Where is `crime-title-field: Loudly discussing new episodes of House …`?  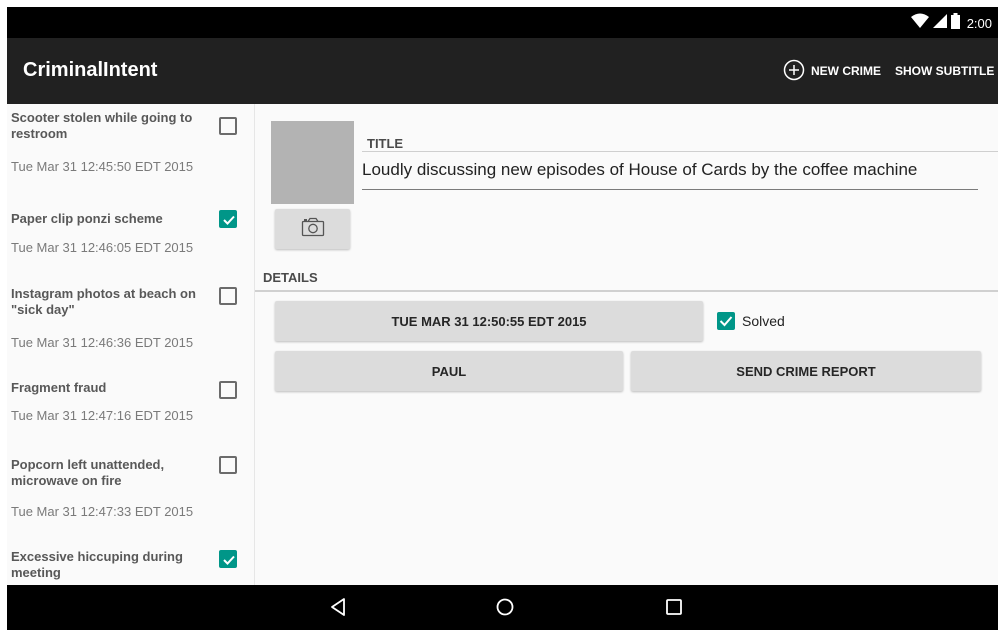
crime-title-field: Loudly discussing new episodes of House … is located at coordinates (670, 174).